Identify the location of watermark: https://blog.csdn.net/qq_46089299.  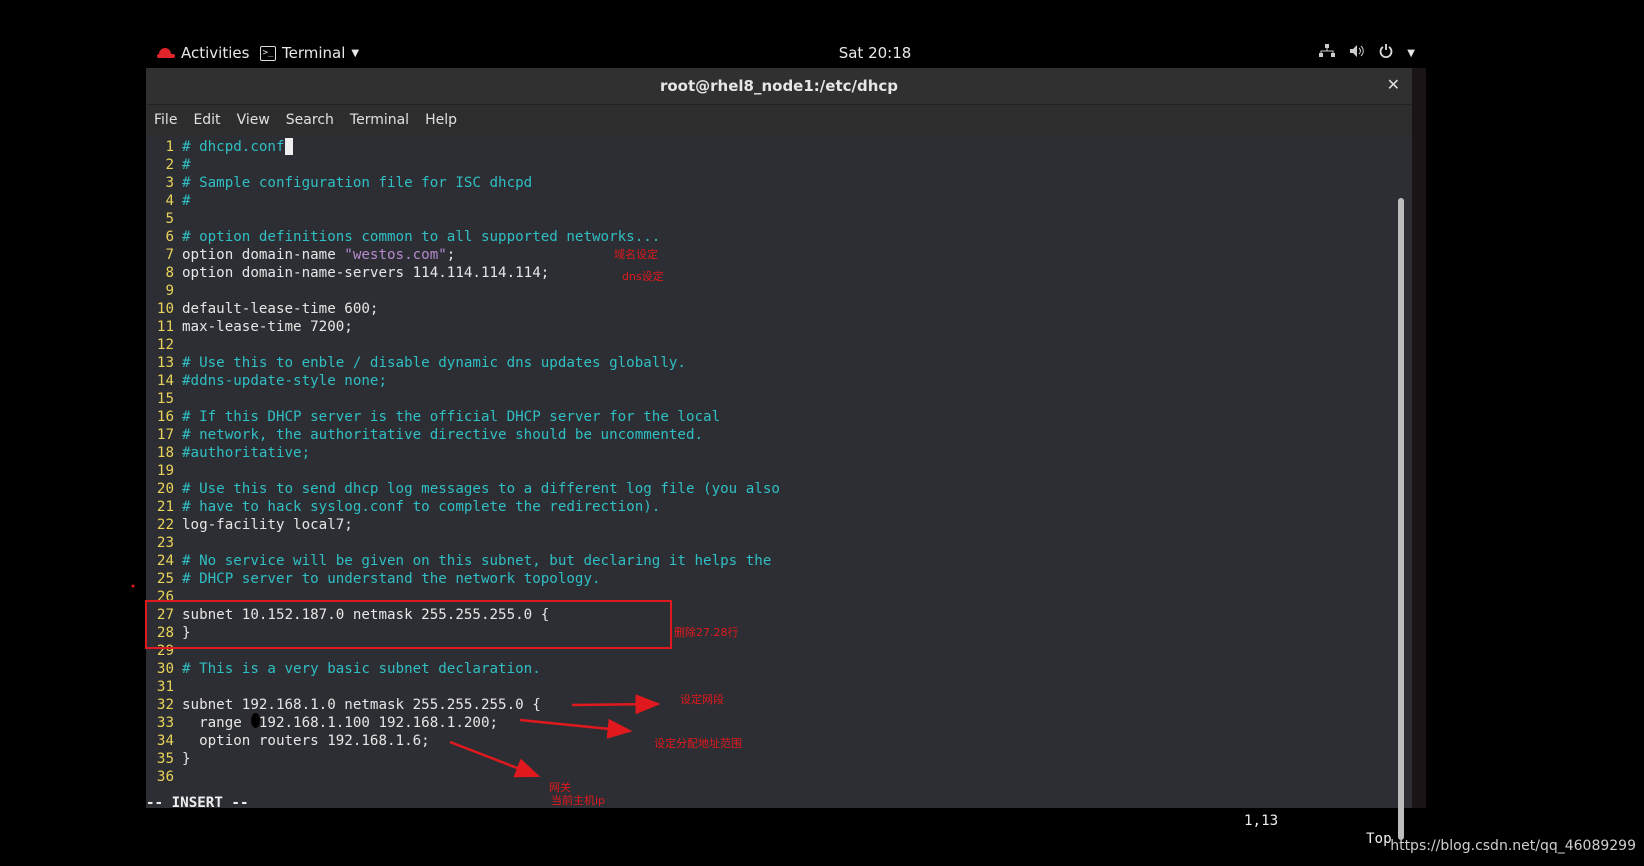
(1513, 846).